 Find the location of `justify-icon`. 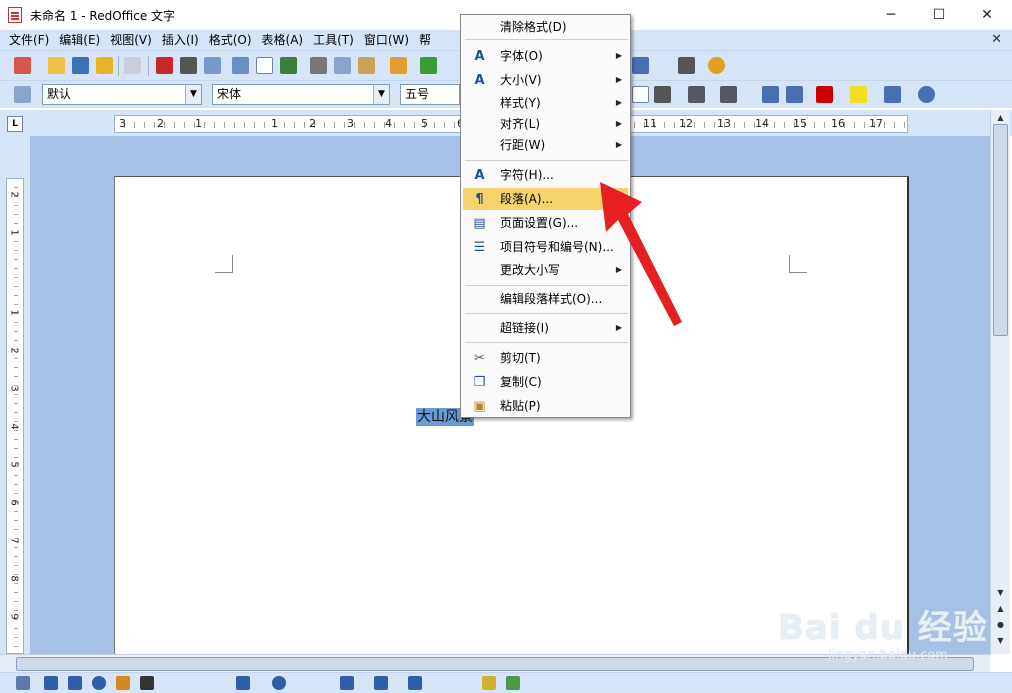

justify-icon is located at coordinates (640, 94).